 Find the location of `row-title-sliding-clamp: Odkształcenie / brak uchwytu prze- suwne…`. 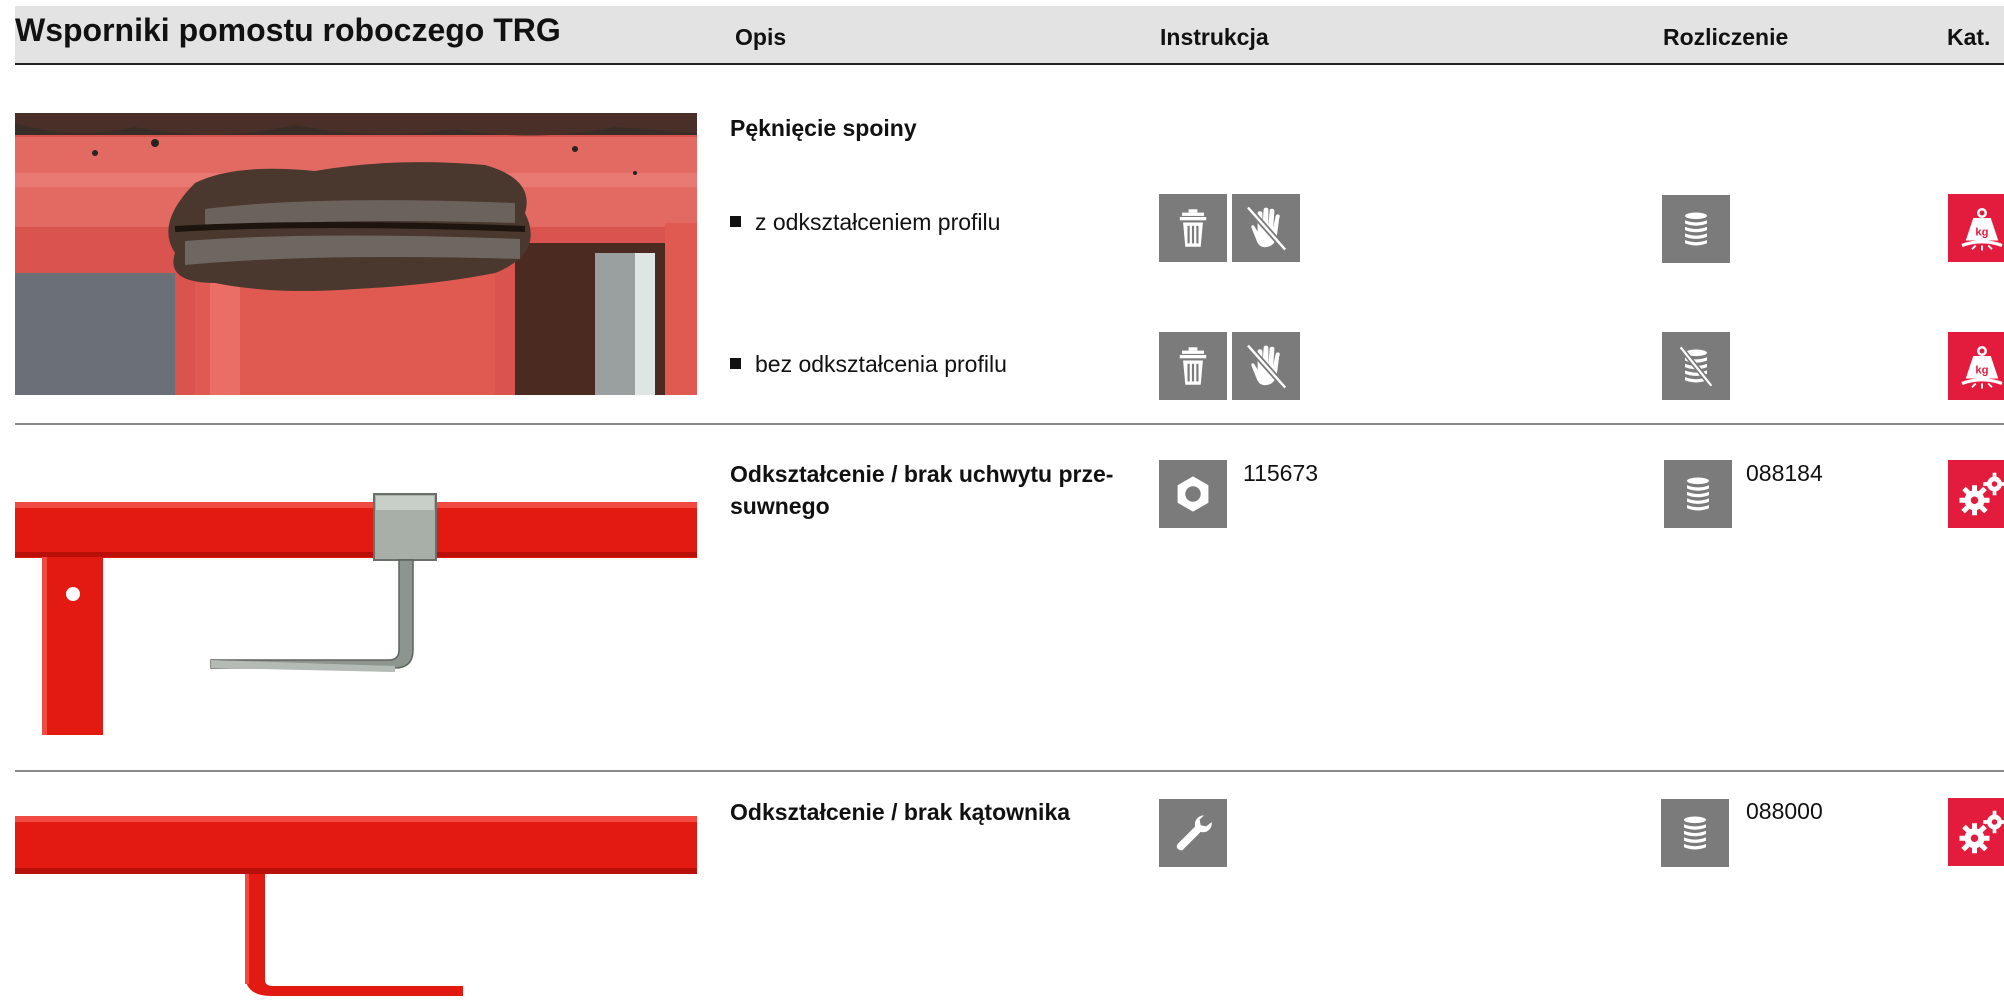

row-title-sliding-clamp: Odkształcenie / brak uchwytu prze- suwne… is located at coordinates (921, 490).